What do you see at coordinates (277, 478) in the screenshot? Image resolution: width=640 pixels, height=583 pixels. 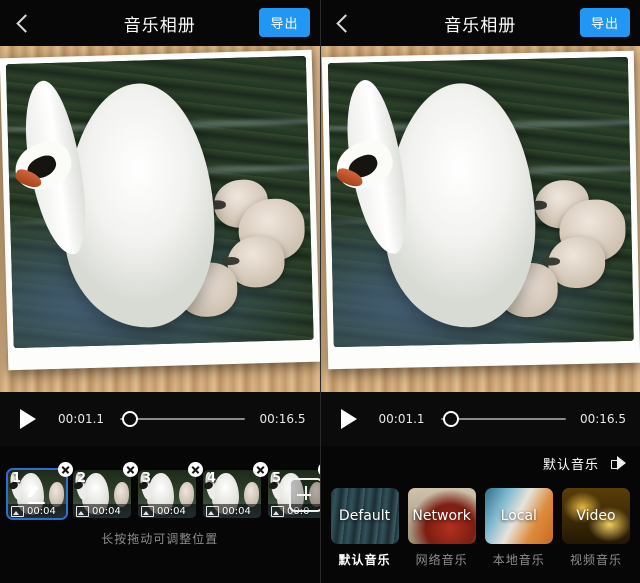 I see `clip-index: 5` at bounding box center [277, 478].